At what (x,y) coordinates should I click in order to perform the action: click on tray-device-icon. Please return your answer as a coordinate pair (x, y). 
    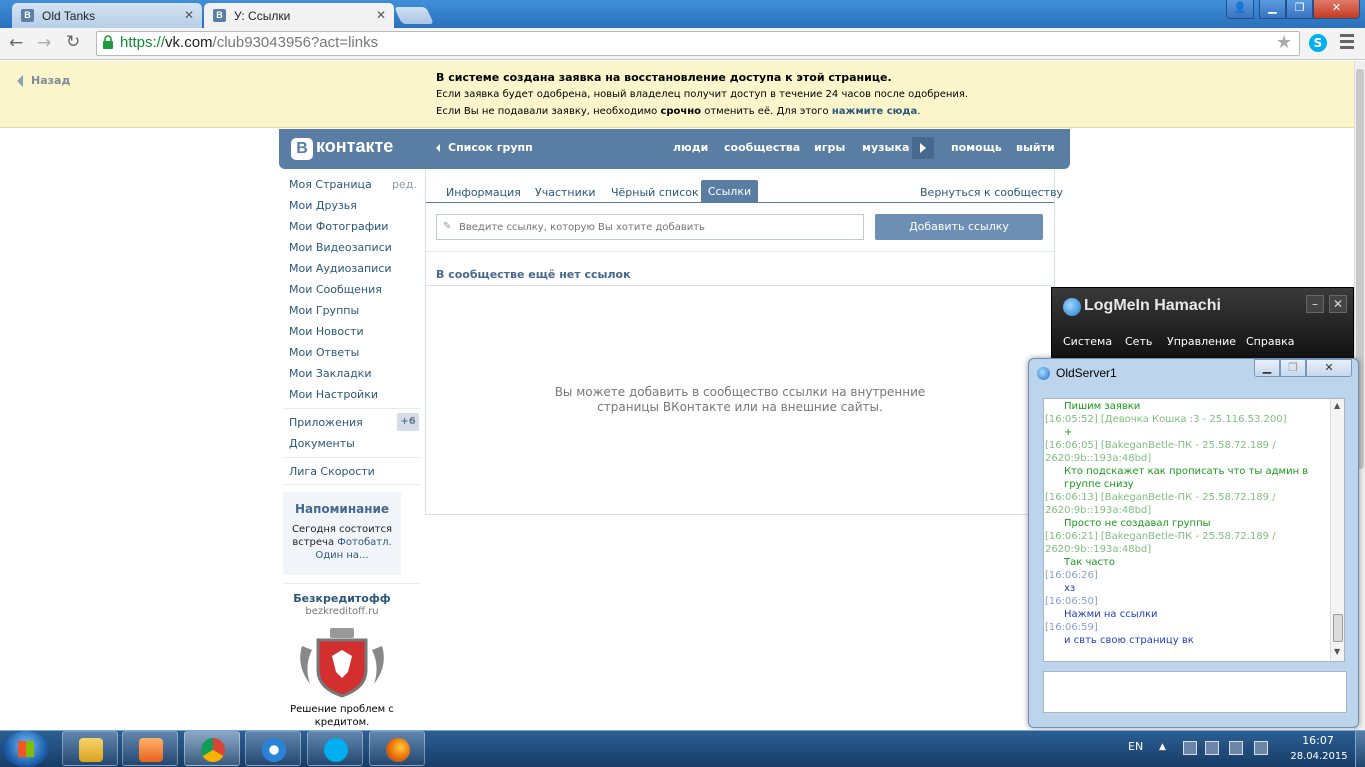
    Looking at the image, I should click on (1212, 748).